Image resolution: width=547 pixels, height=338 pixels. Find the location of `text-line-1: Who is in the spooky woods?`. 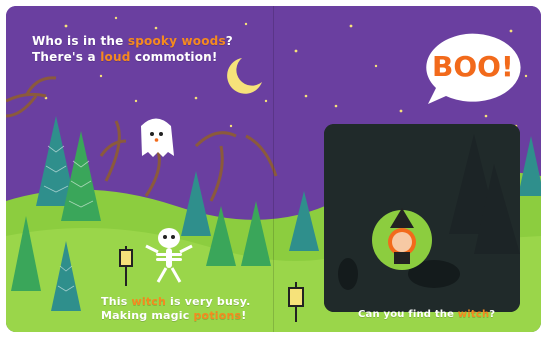

text-line-1: Who is in the spooky woods? is located at coordinates (132, 41).